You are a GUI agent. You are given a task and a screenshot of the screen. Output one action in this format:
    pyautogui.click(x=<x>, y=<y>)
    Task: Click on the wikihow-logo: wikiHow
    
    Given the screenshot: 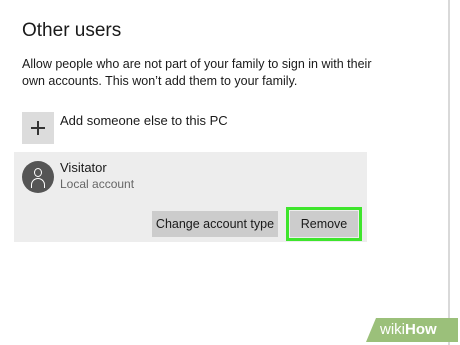 What is the action you would take?
    pyautogui.click(x=412, y=330)
    